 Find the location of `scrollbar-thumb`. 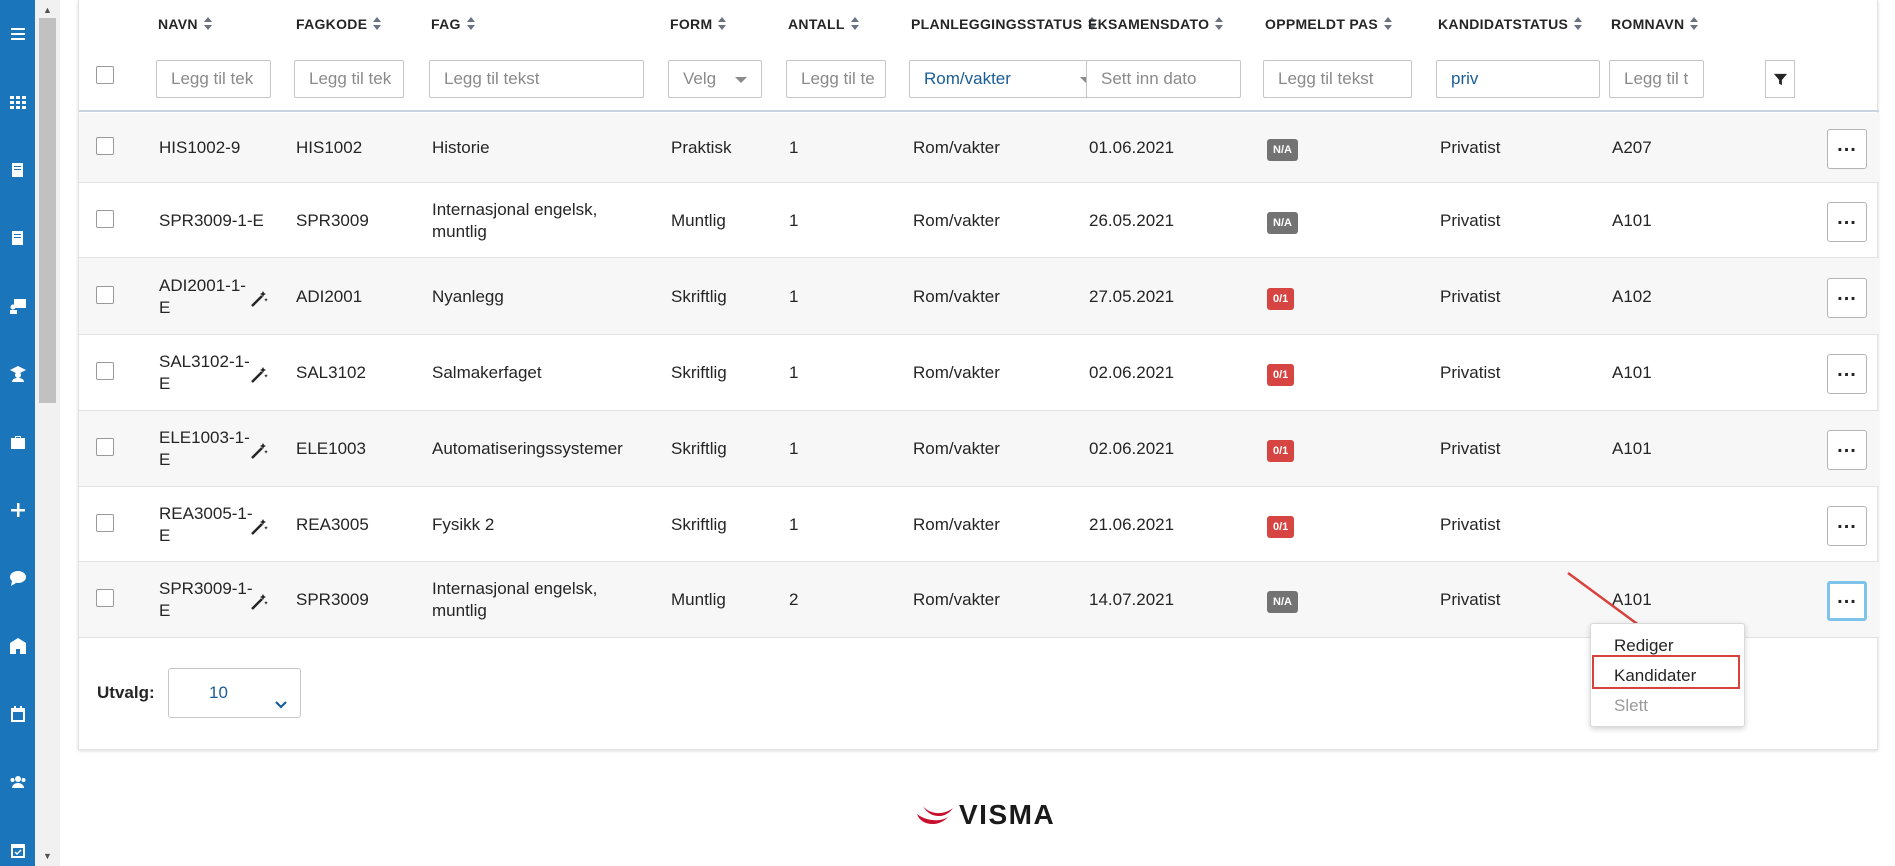

scrollbar-thumb is located at coordinates (47, 210).